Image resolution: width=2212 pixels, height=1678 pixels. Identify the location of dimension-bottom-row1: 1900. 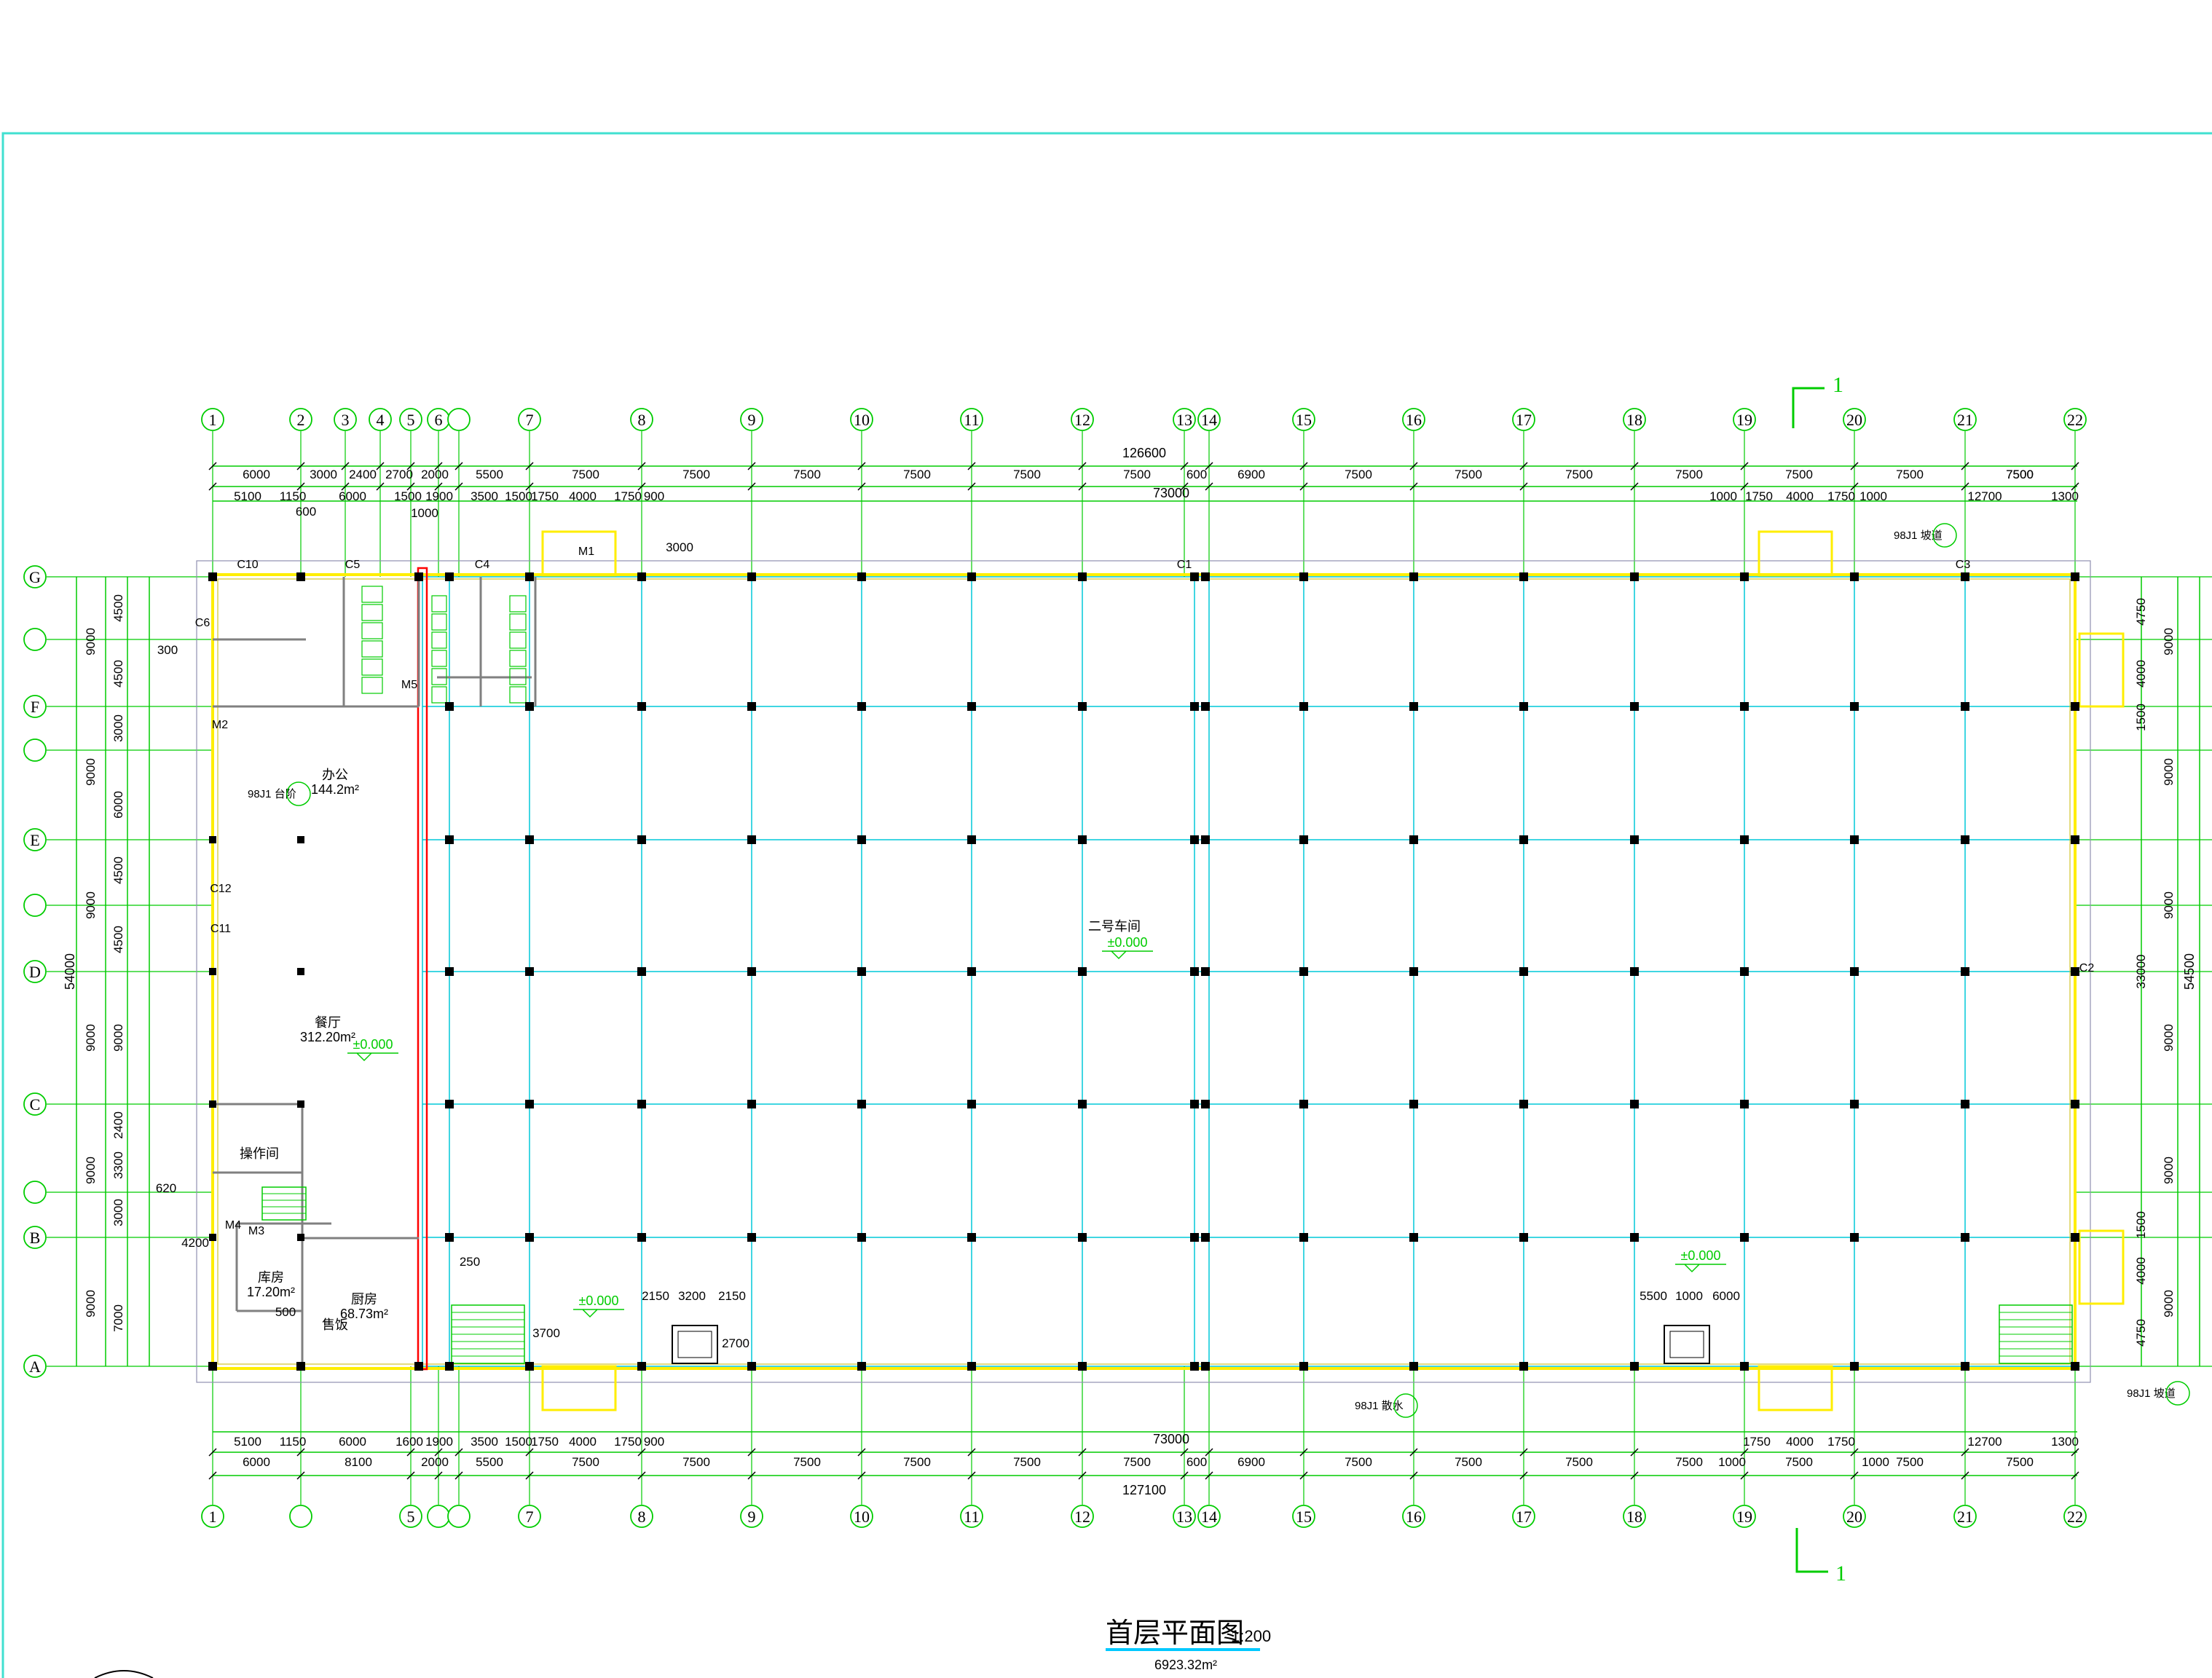
(439, 1442).